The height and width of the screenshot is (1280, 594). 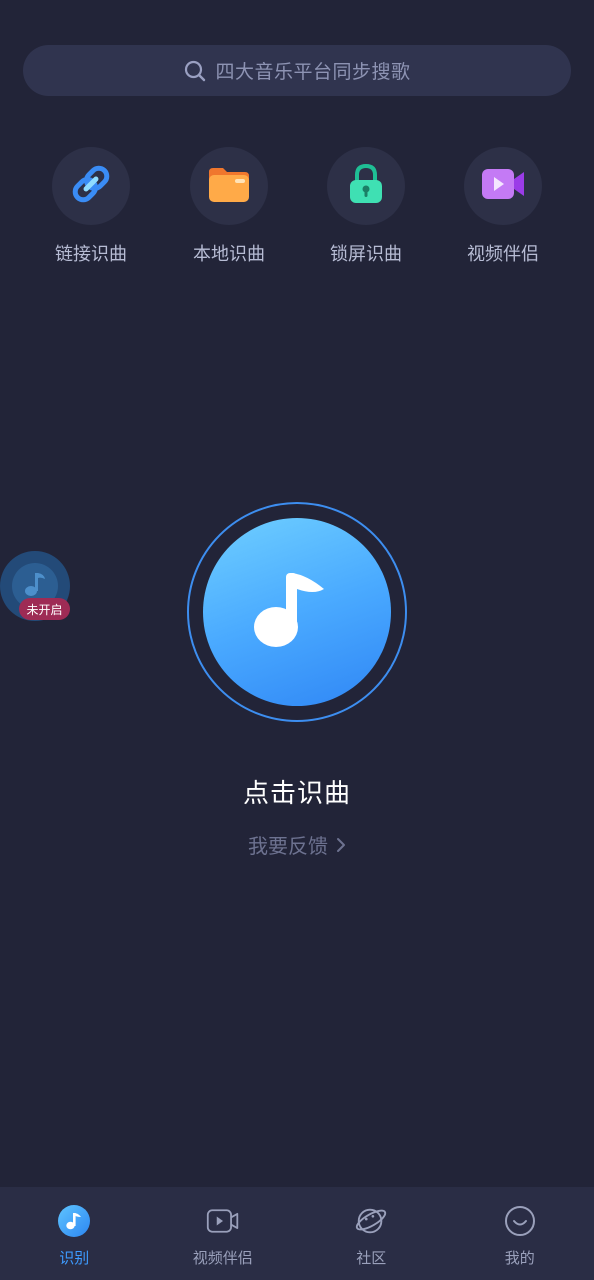 I want to click on video-play-icon, so click(x=223, y=1221).